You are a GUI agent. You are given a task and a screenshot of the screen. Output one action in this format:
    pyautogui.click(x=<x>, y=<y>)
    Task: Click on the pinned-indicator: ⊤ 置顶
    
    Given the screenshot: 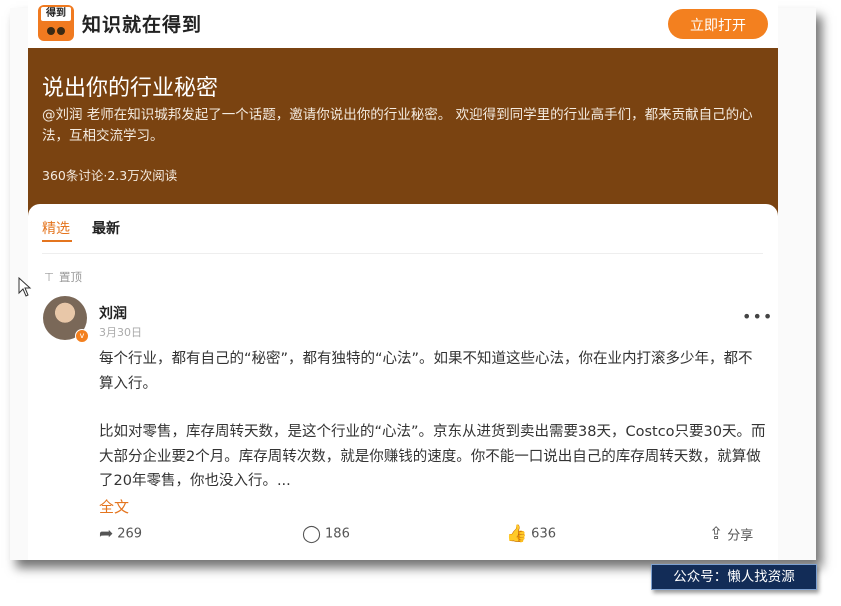 What is the action you would take?
    pyautogui.click(x=62, y=277)
    